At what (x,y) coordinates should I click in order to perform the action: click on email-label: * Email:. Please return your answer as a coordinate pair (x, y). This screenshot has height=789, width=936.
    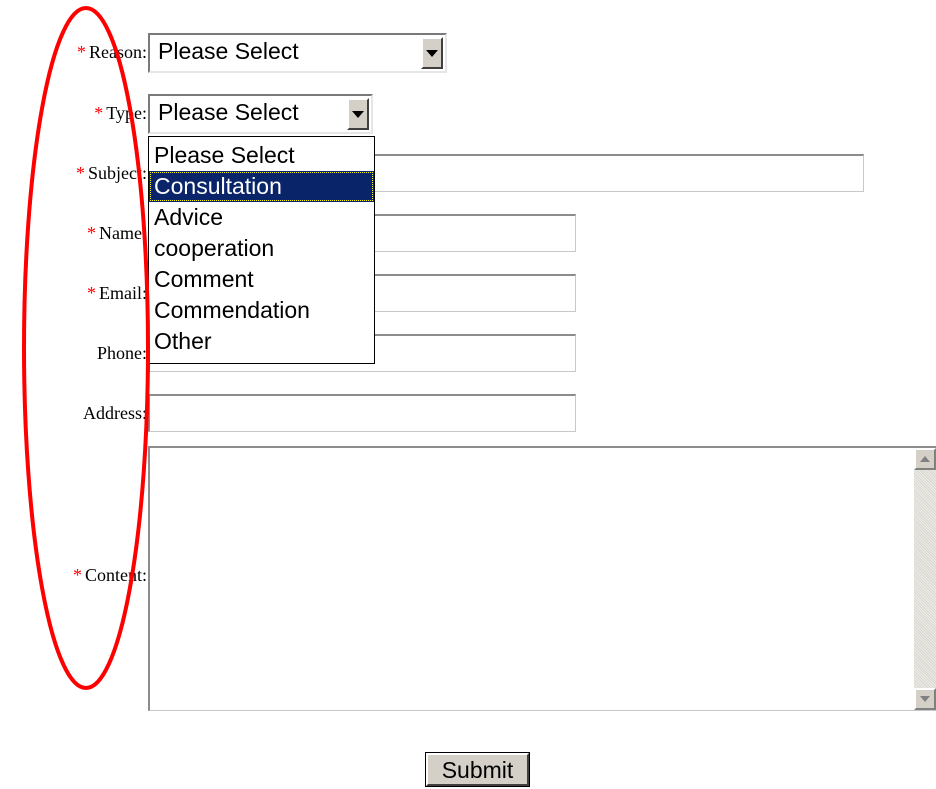
    Looking at the image, I should click on (117, 293).